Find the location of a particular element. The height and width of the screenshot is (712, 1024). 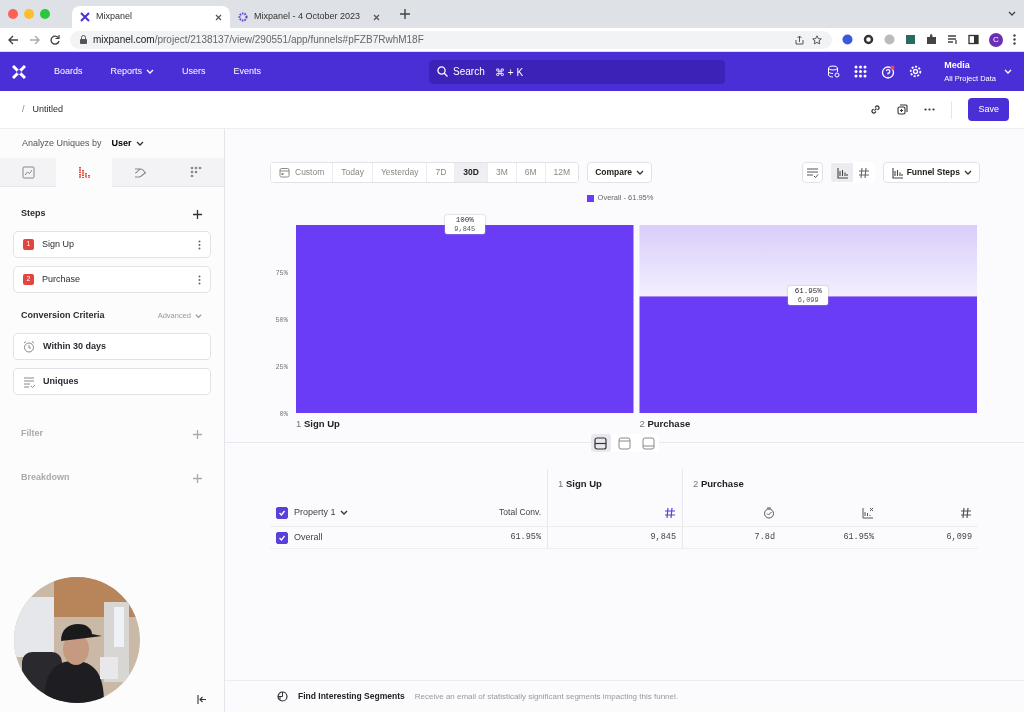

back-icon is located at coordinates (13, 39).